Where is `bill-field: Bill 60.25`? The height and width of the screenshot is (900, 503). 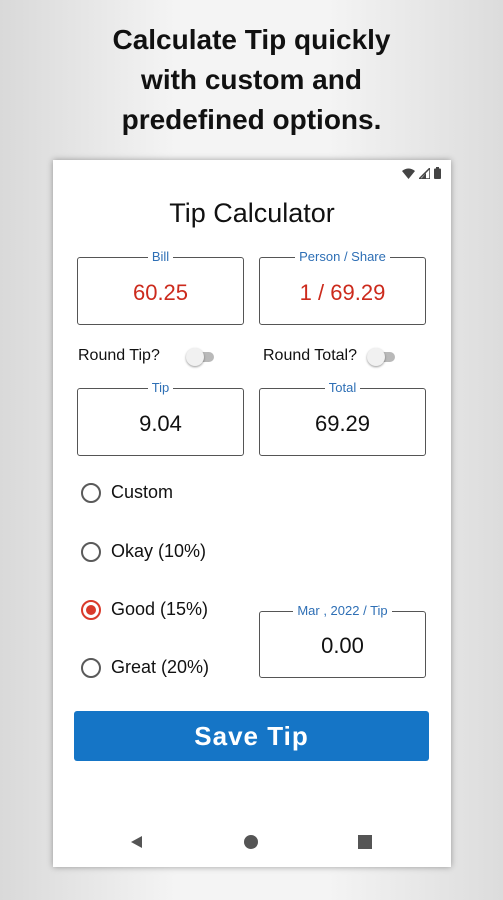
bill-field: Bill 60.25 is located at coordinates (160, 287).